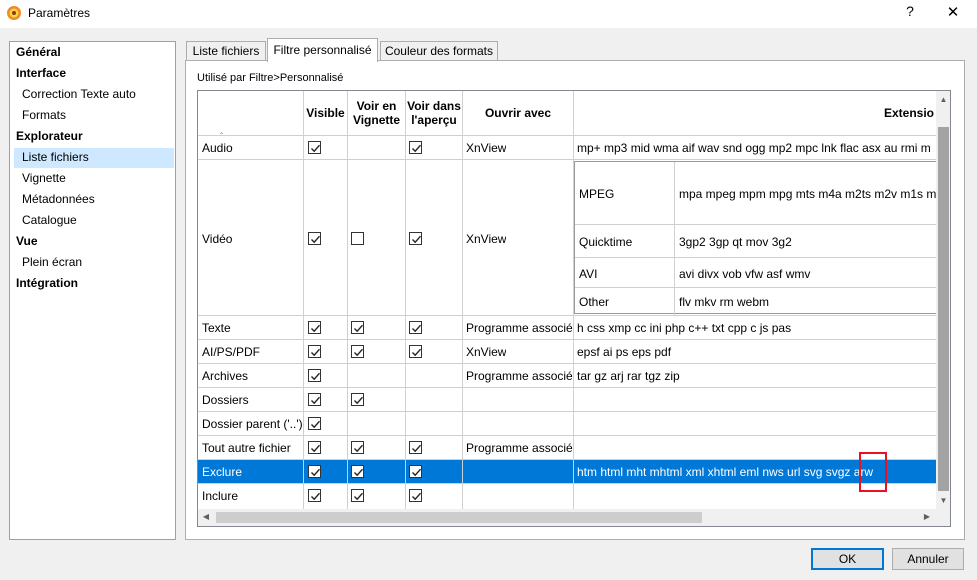 The image size is (977, 580). Describe the element at coordinates (94, 158) in the screenshot. I see `sidebar-item-file-list: Liste fichiers` at that location.